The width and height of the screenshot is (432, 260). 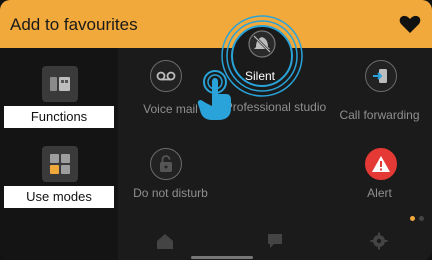 I want to click on sidebar-item-label: Functions, so click(x=59, y=117).